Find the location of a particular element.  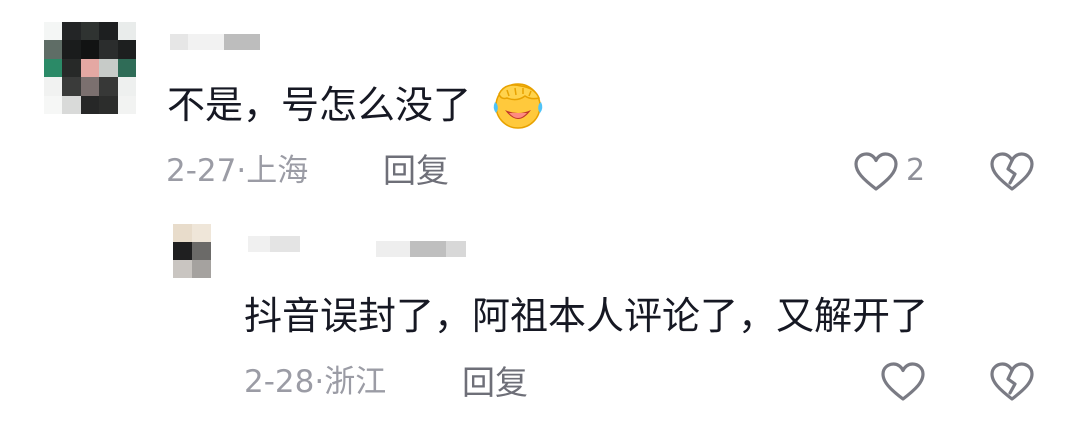

reply-date: 2-28 is located at coordinates (279, 382).